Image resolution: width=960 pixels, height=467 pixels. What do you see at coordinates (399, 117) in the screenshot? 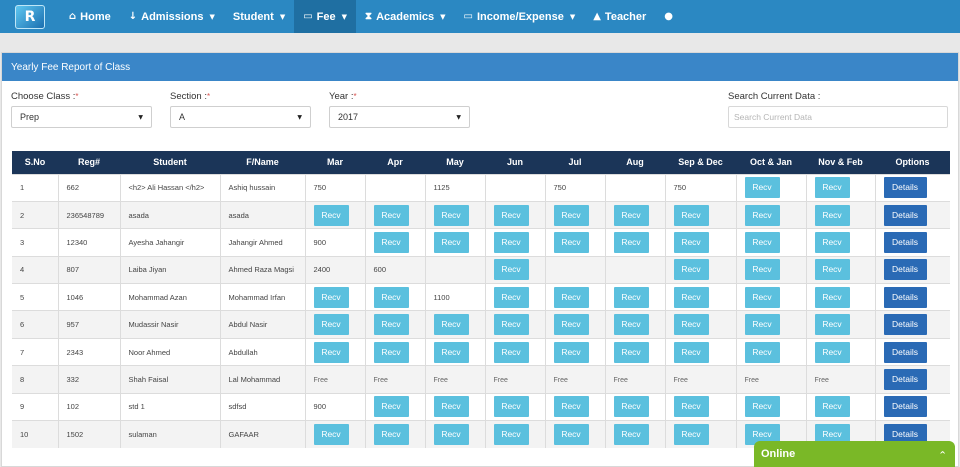
I see `year-select: 2017 ▼` at bounding box center [399, 117].